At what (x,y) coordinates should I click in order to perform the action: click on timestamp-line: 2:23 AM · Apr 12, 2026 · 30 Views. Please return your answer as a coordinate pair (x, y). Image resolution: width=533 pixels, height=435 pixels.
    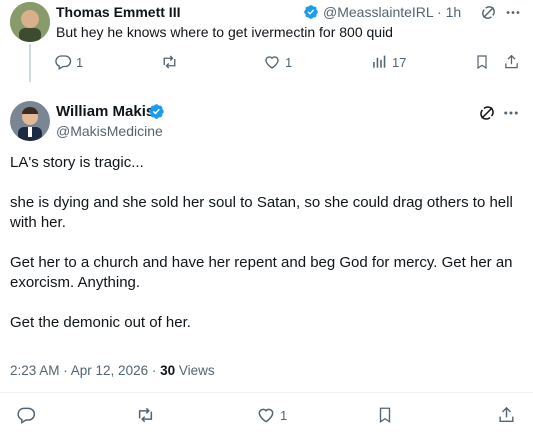
    Looking at the image, I should click on (112, 370).